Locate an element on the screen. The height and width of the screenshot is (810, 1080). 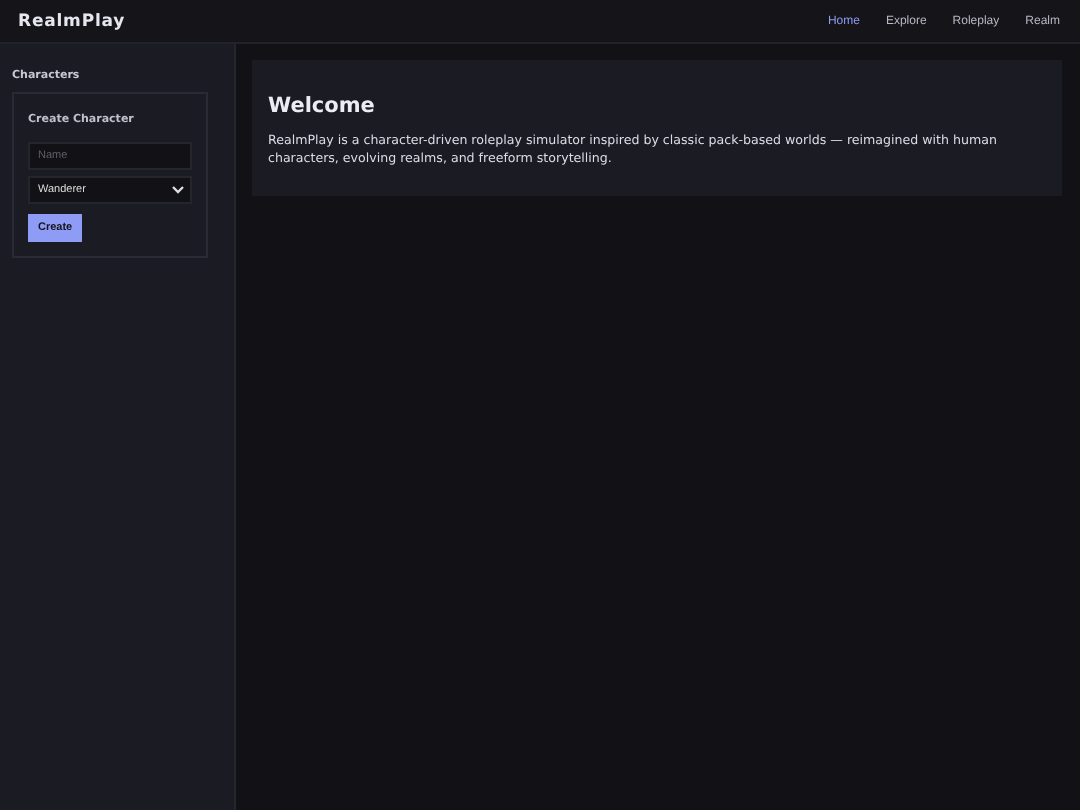
chevron-down-icon is located at coordinates (178, 190).